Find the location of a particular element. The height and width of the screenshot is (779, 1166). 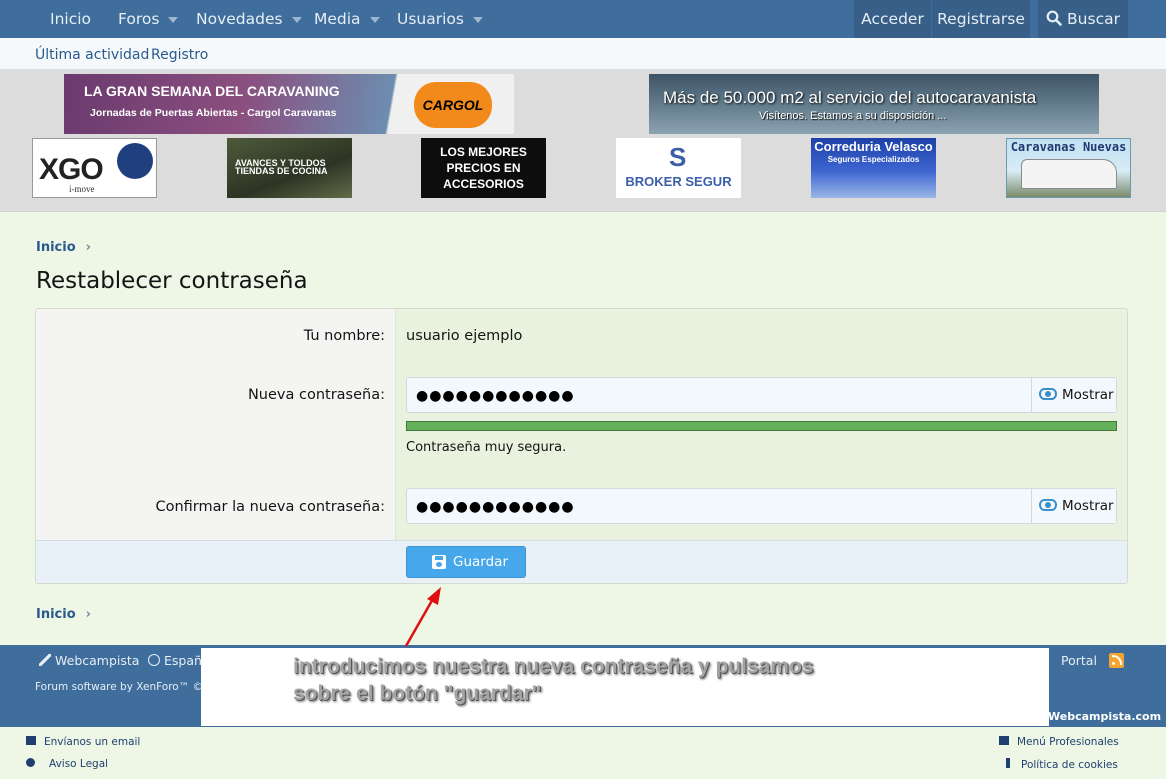

email-label: Envíanos un email is located at coordinates (92, 742).